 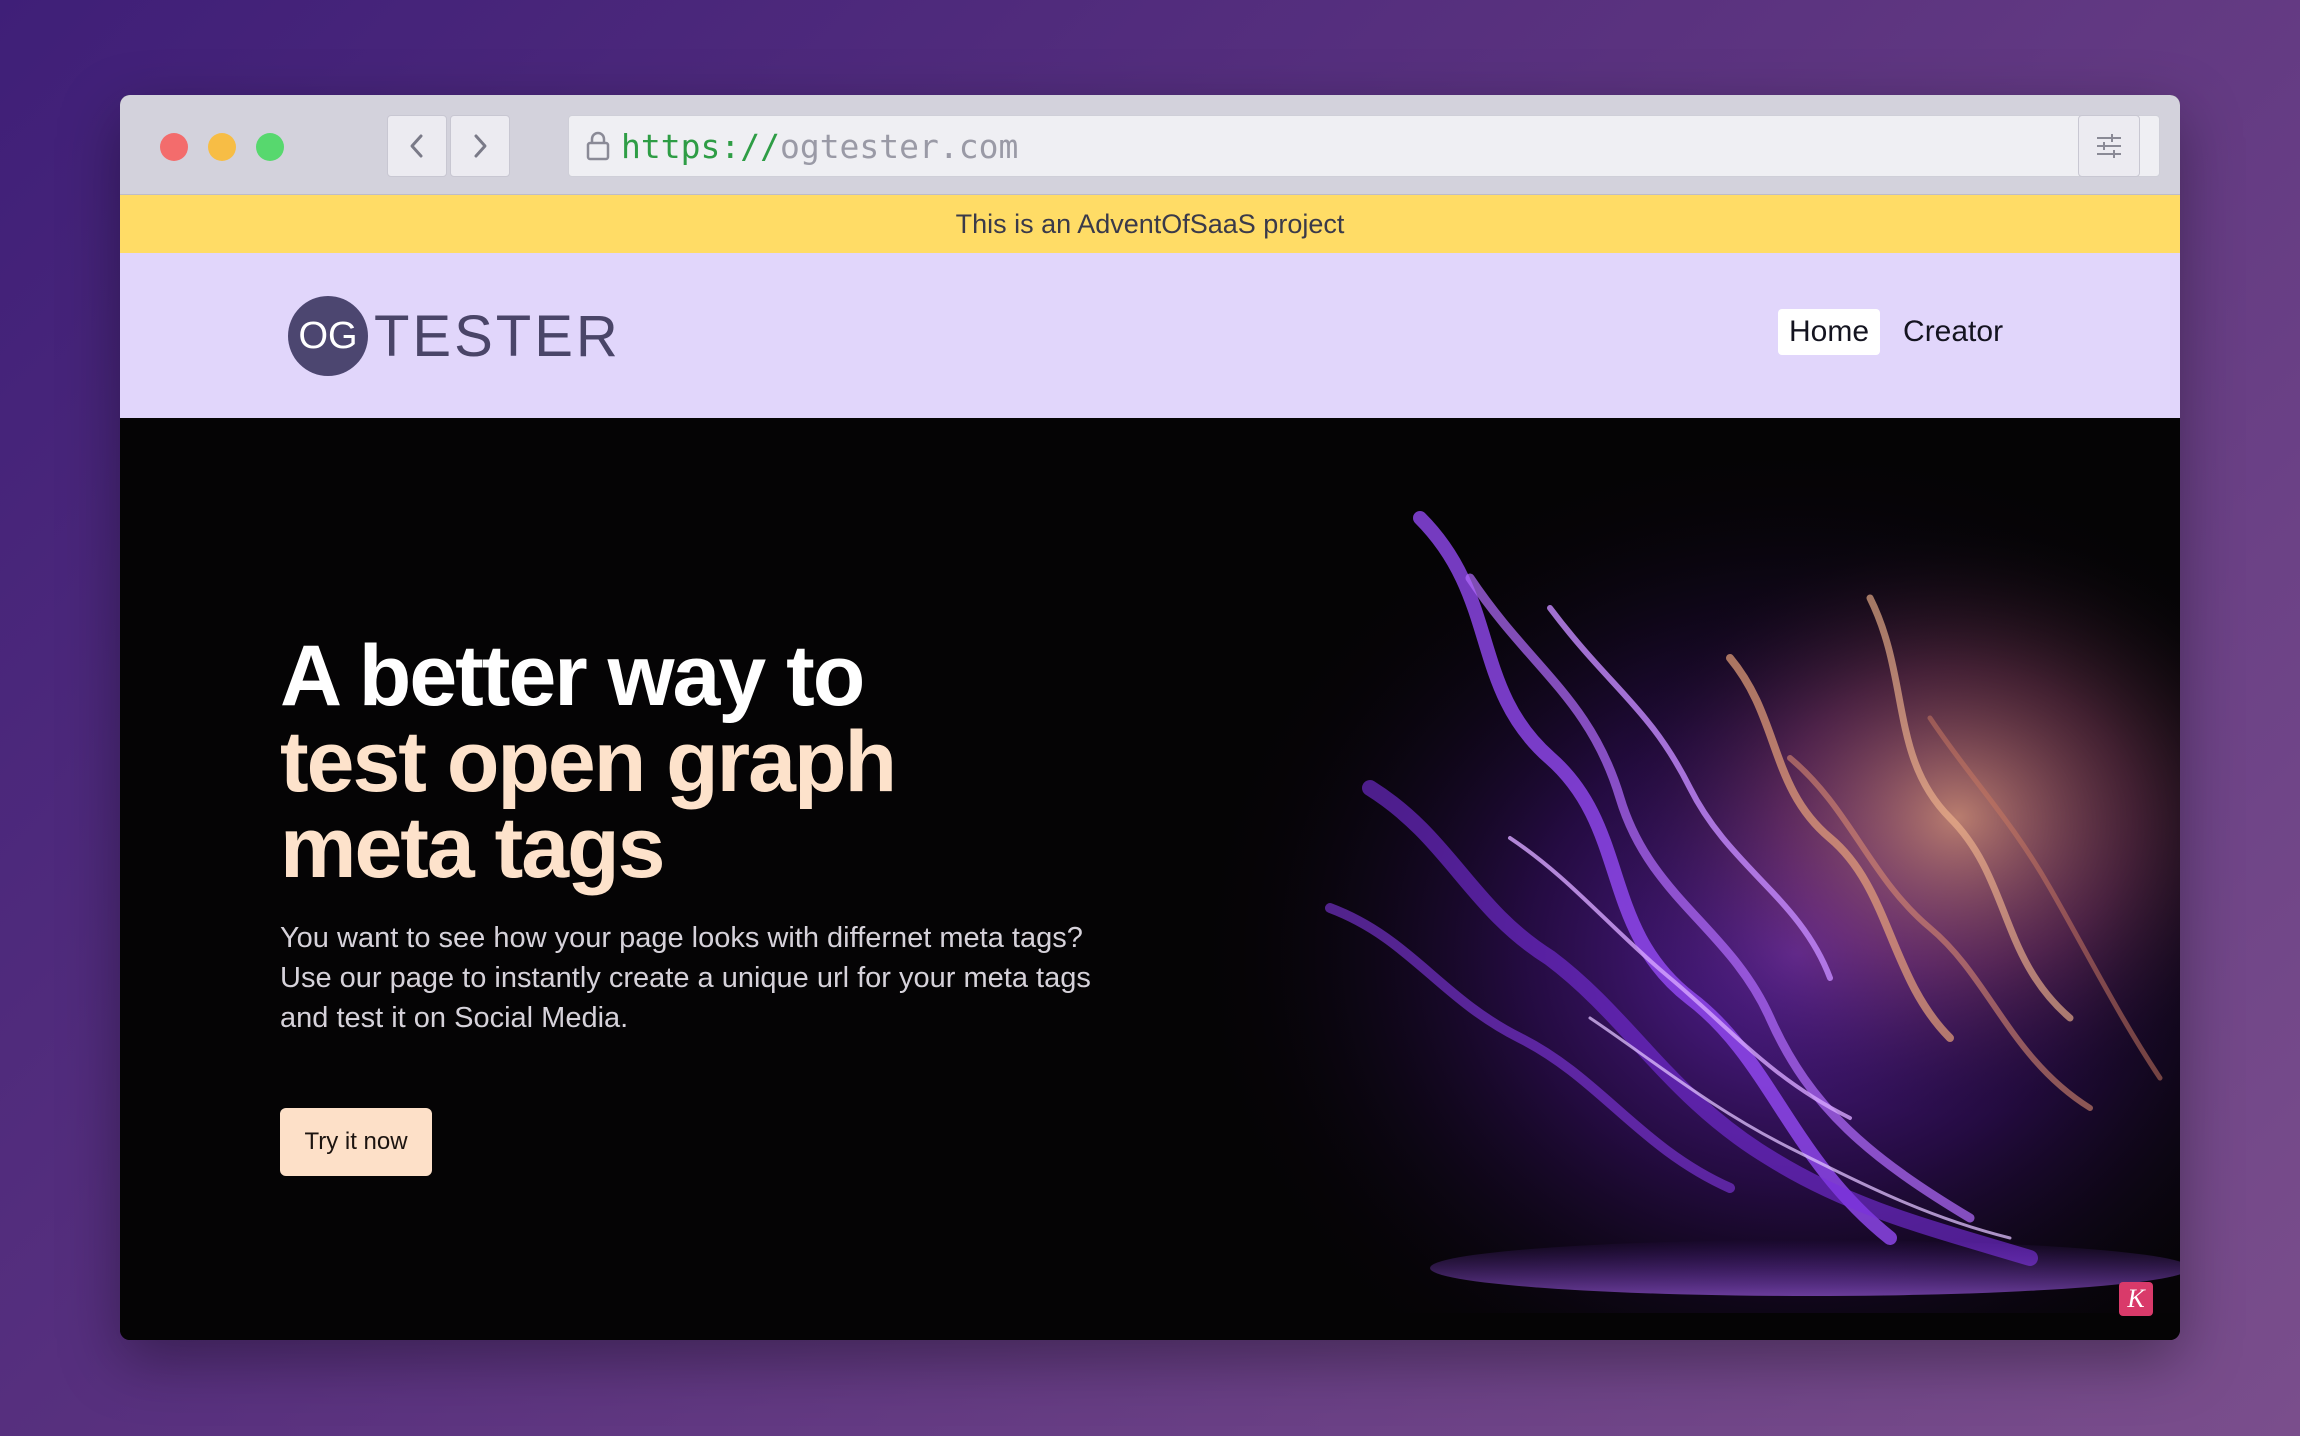 What do you see at coordinates (328, 336) in the screenshot?
I see `logo-mark: OG` at bounding box center [328, 336].